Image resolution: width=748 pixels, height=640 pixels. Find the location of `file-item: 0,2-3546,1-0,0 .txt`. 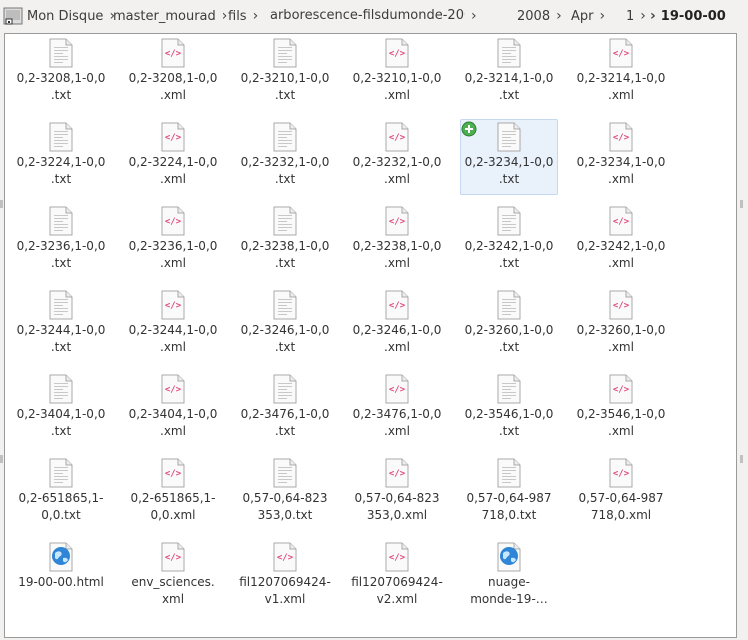

file-item: 0,2-3546,1-0,0 .txt is located at coordinates (509, 409).